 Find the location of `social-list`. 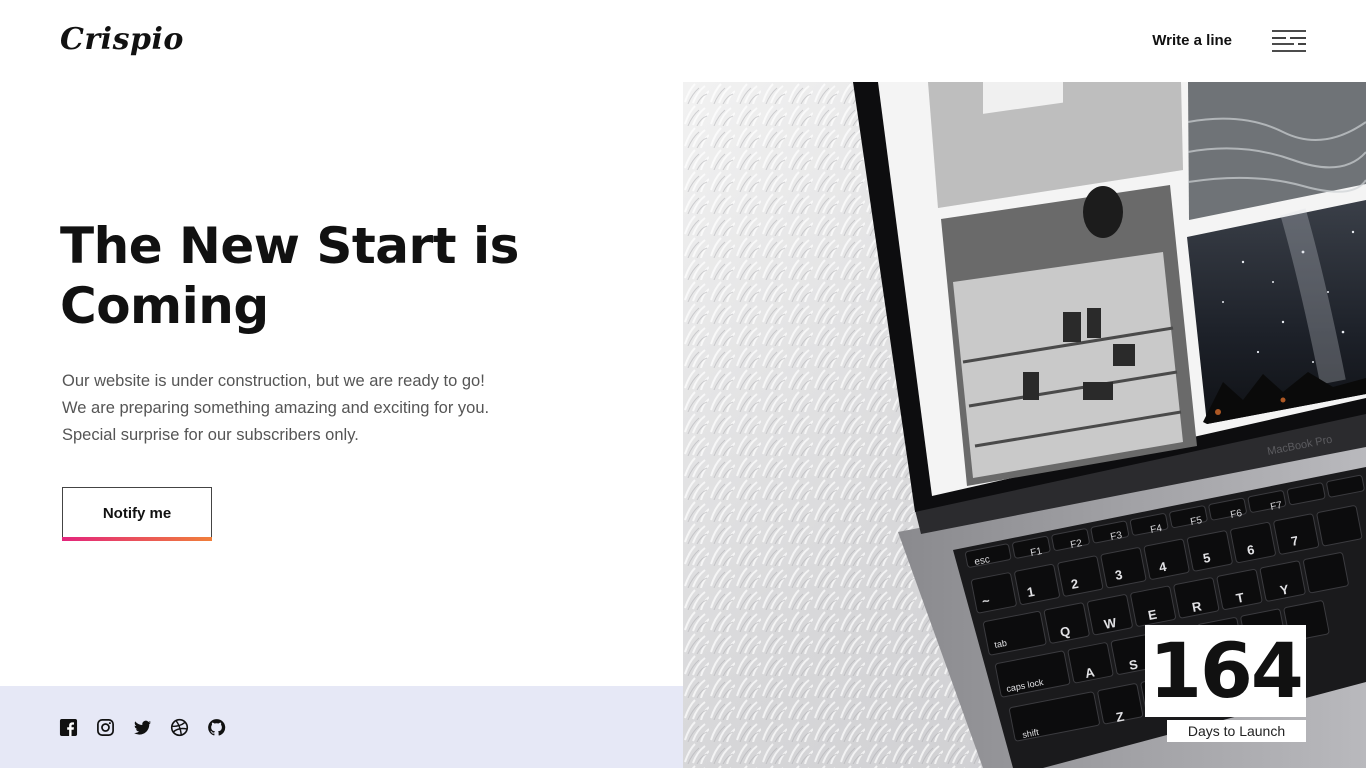

social-list is located at coordinates (142, 727).